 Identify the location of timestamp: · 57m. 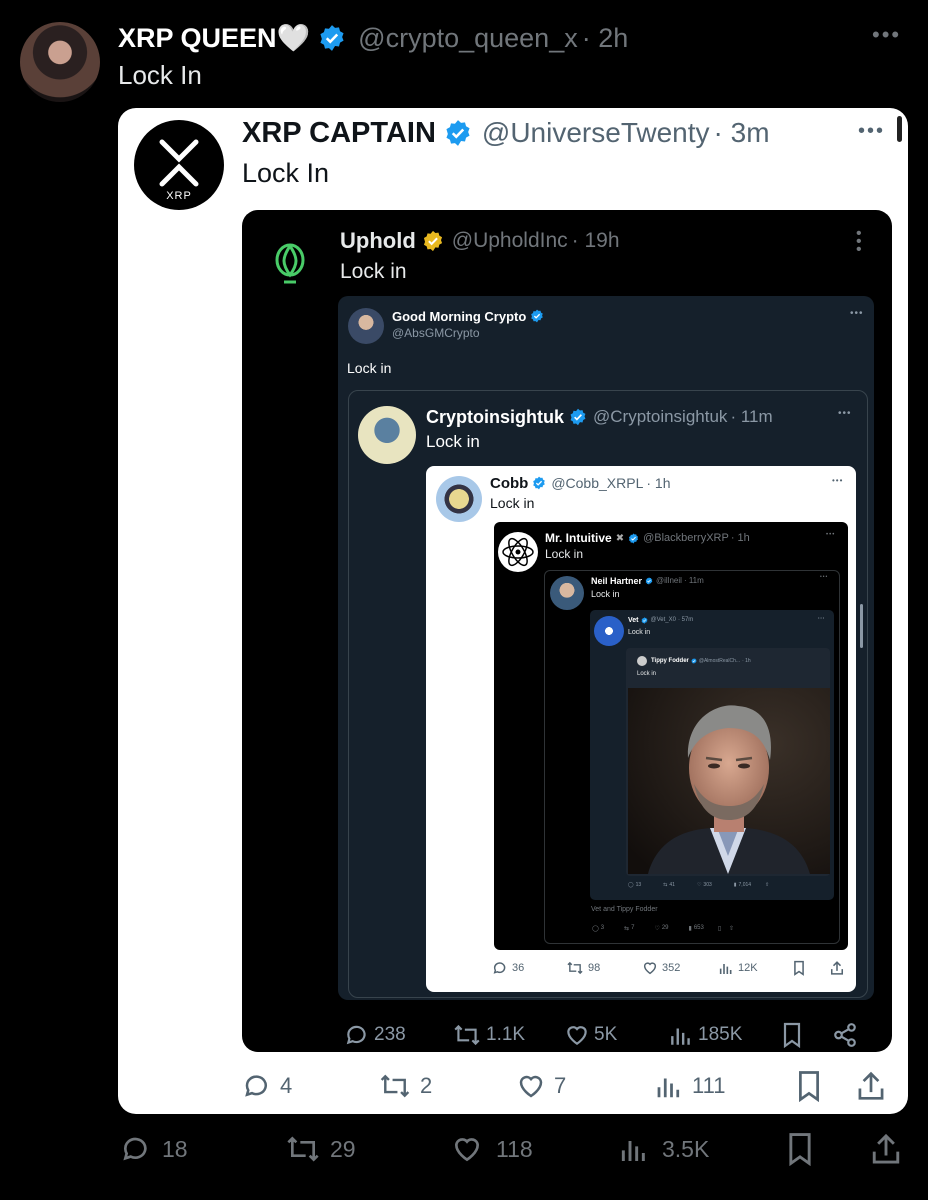
(685, 620).